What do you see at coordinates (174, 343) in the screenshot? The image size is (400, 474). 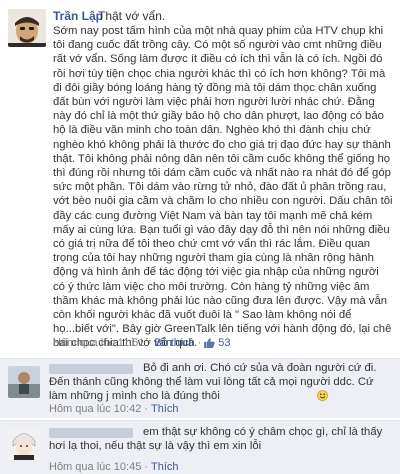 I see `unlike-link: Bỏ thích` at bounding box center [174, 343].